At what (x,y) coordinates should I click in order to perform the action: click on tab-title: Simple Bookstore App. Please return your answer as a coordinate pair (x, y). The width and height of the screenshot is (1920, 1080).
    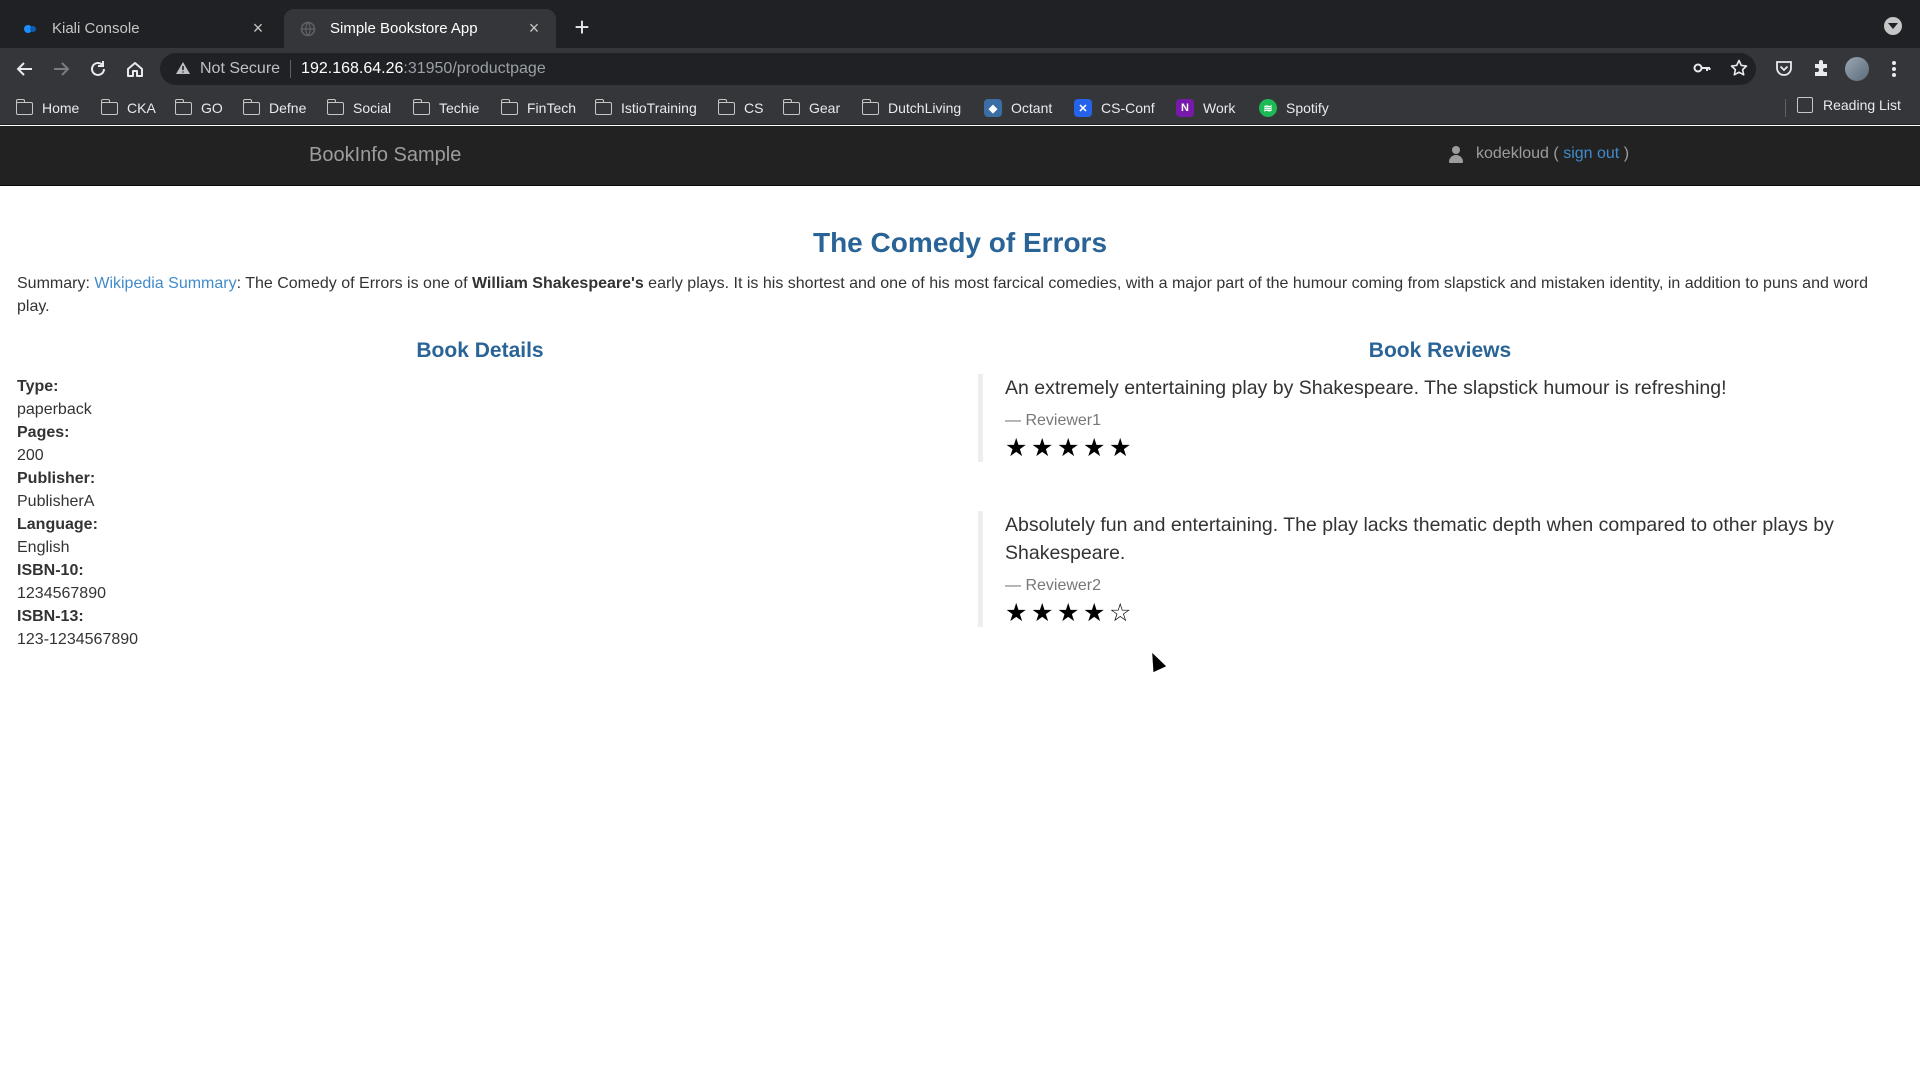
    Looking at the image, I should click on (404, 28).